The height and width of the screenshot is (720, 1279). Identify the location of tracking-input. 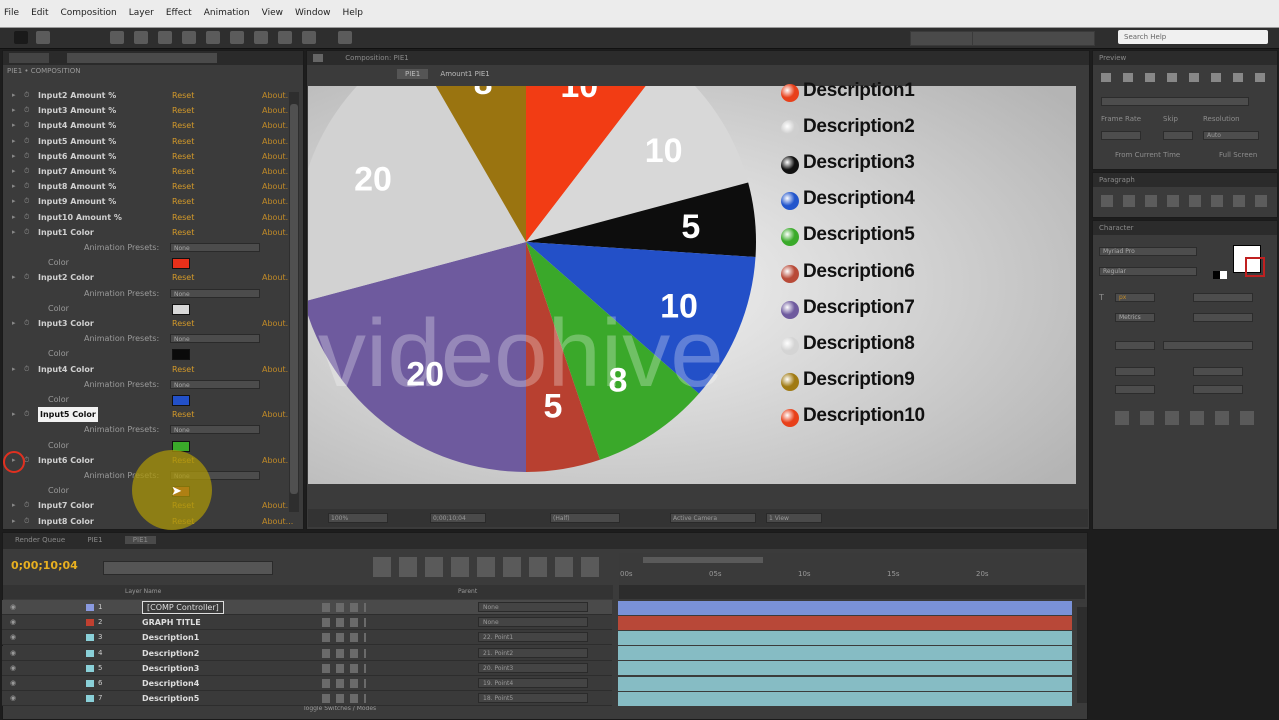
(1223, 317).